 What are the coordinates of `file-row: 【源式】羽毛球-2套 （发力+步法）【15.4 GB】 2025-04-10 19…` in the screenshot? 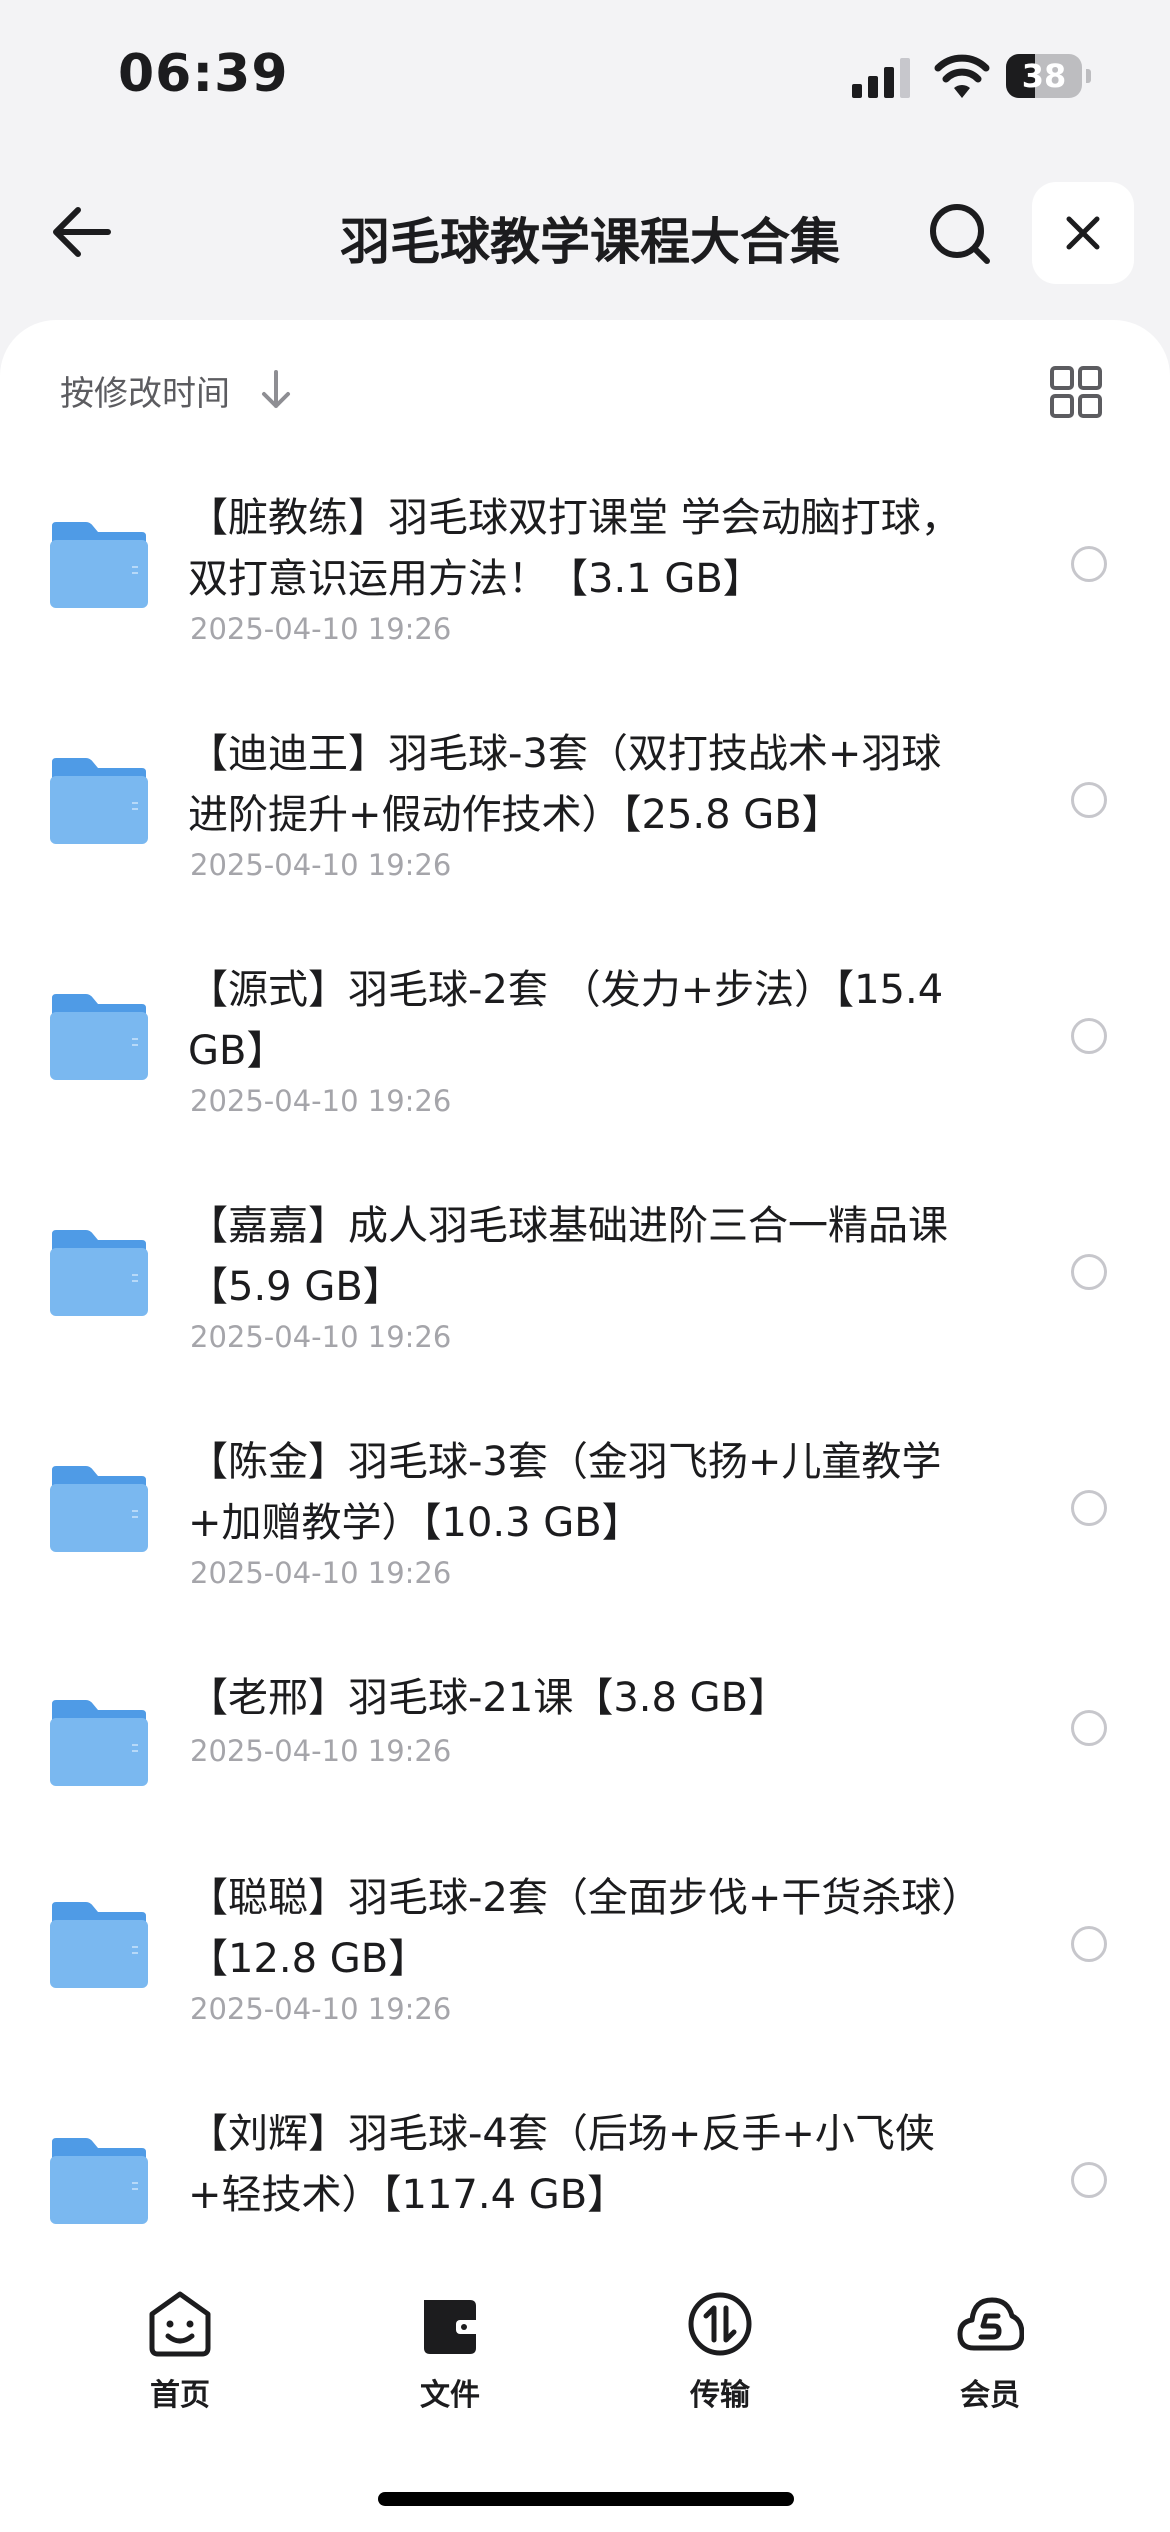 It's located at (585, 1050).